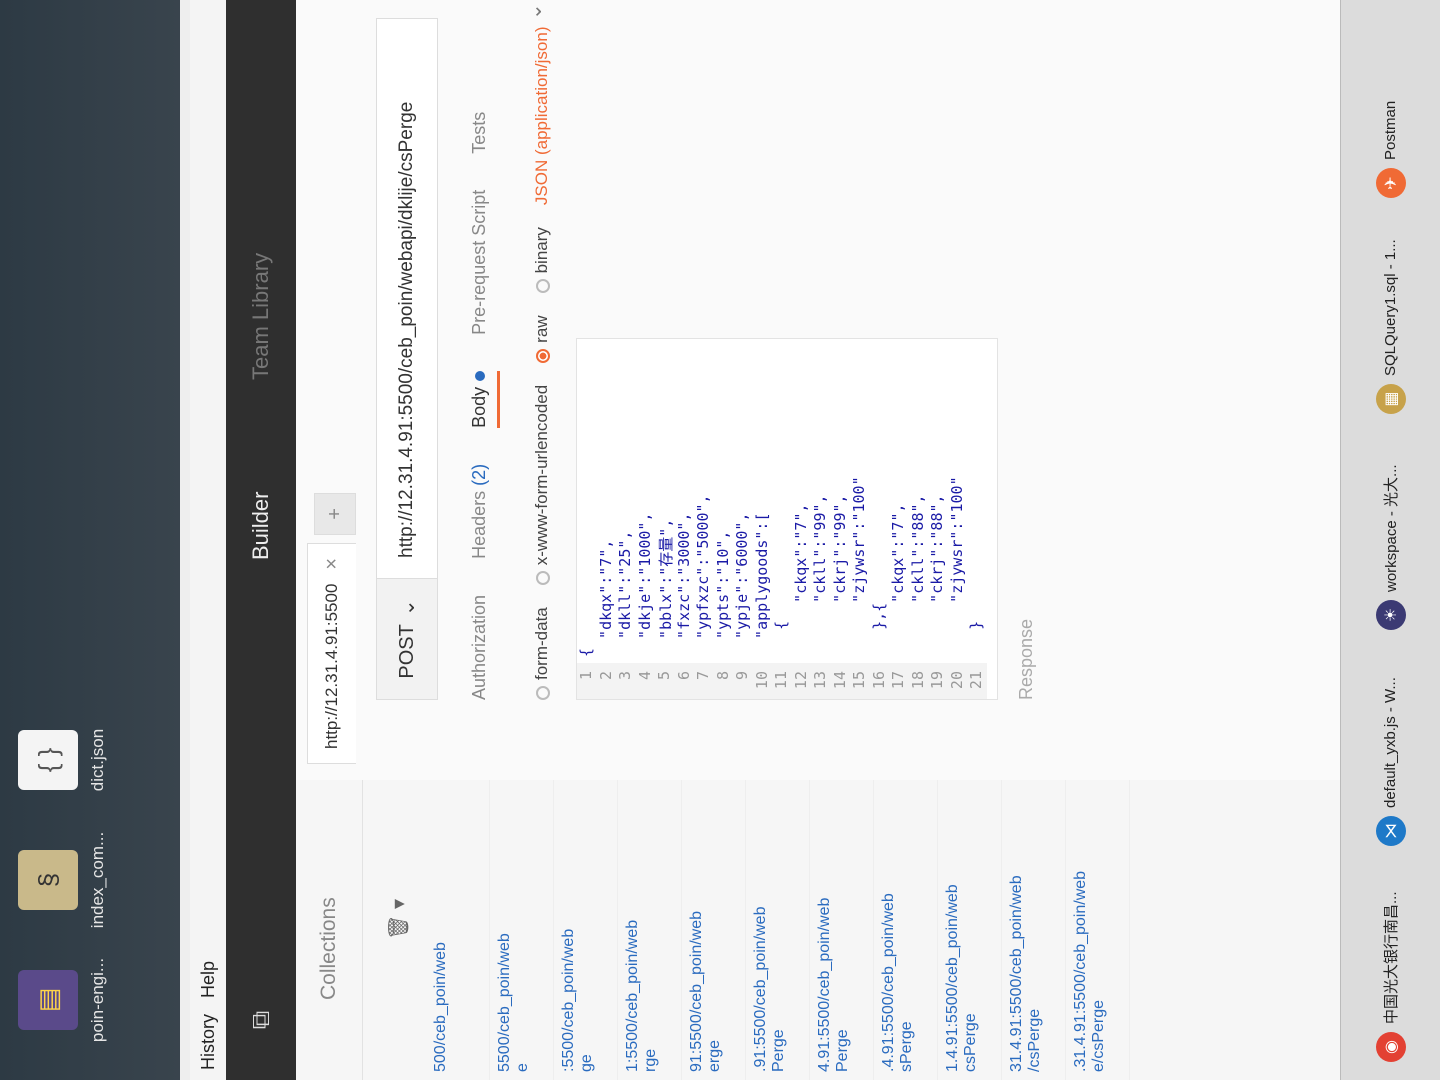  Describe the element at coordinates (586, 930) in the screenshot. I see `history-item: :5500/ceb_poin/web ge` at that location.